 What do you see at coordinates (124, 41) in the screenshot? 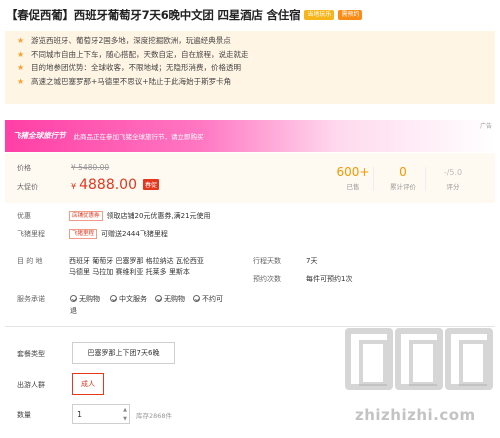
I see `feature-item: ★ 游览西班牙、葡萄牙2国多地，深度挖掘欧洲，玩遍经典景点` at bounding box center [124, 41].